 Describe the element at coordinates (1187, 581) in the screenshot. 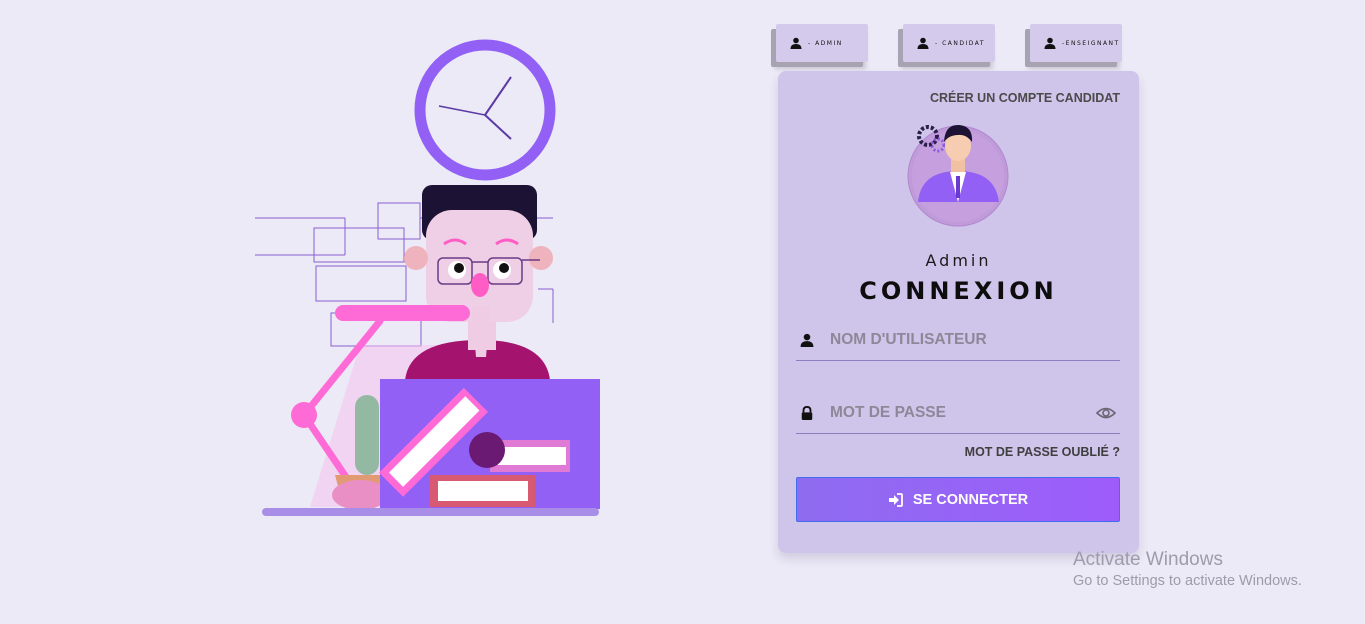

I see `watermark-subtitle: Go to Settings to activate Windows.` at that location.